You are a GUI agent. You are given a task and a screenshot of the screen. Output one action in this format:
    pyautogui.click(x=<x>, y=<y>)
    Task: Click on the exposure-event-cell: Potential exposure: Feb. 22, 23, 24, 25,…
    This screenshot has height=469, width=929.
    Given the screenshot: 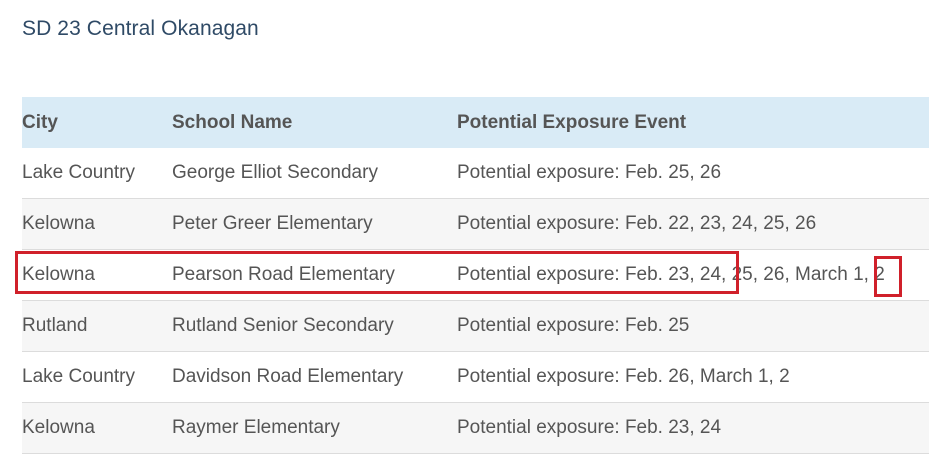 What is the action you would take?
    pyautogui.click(x=693, y=224)
    